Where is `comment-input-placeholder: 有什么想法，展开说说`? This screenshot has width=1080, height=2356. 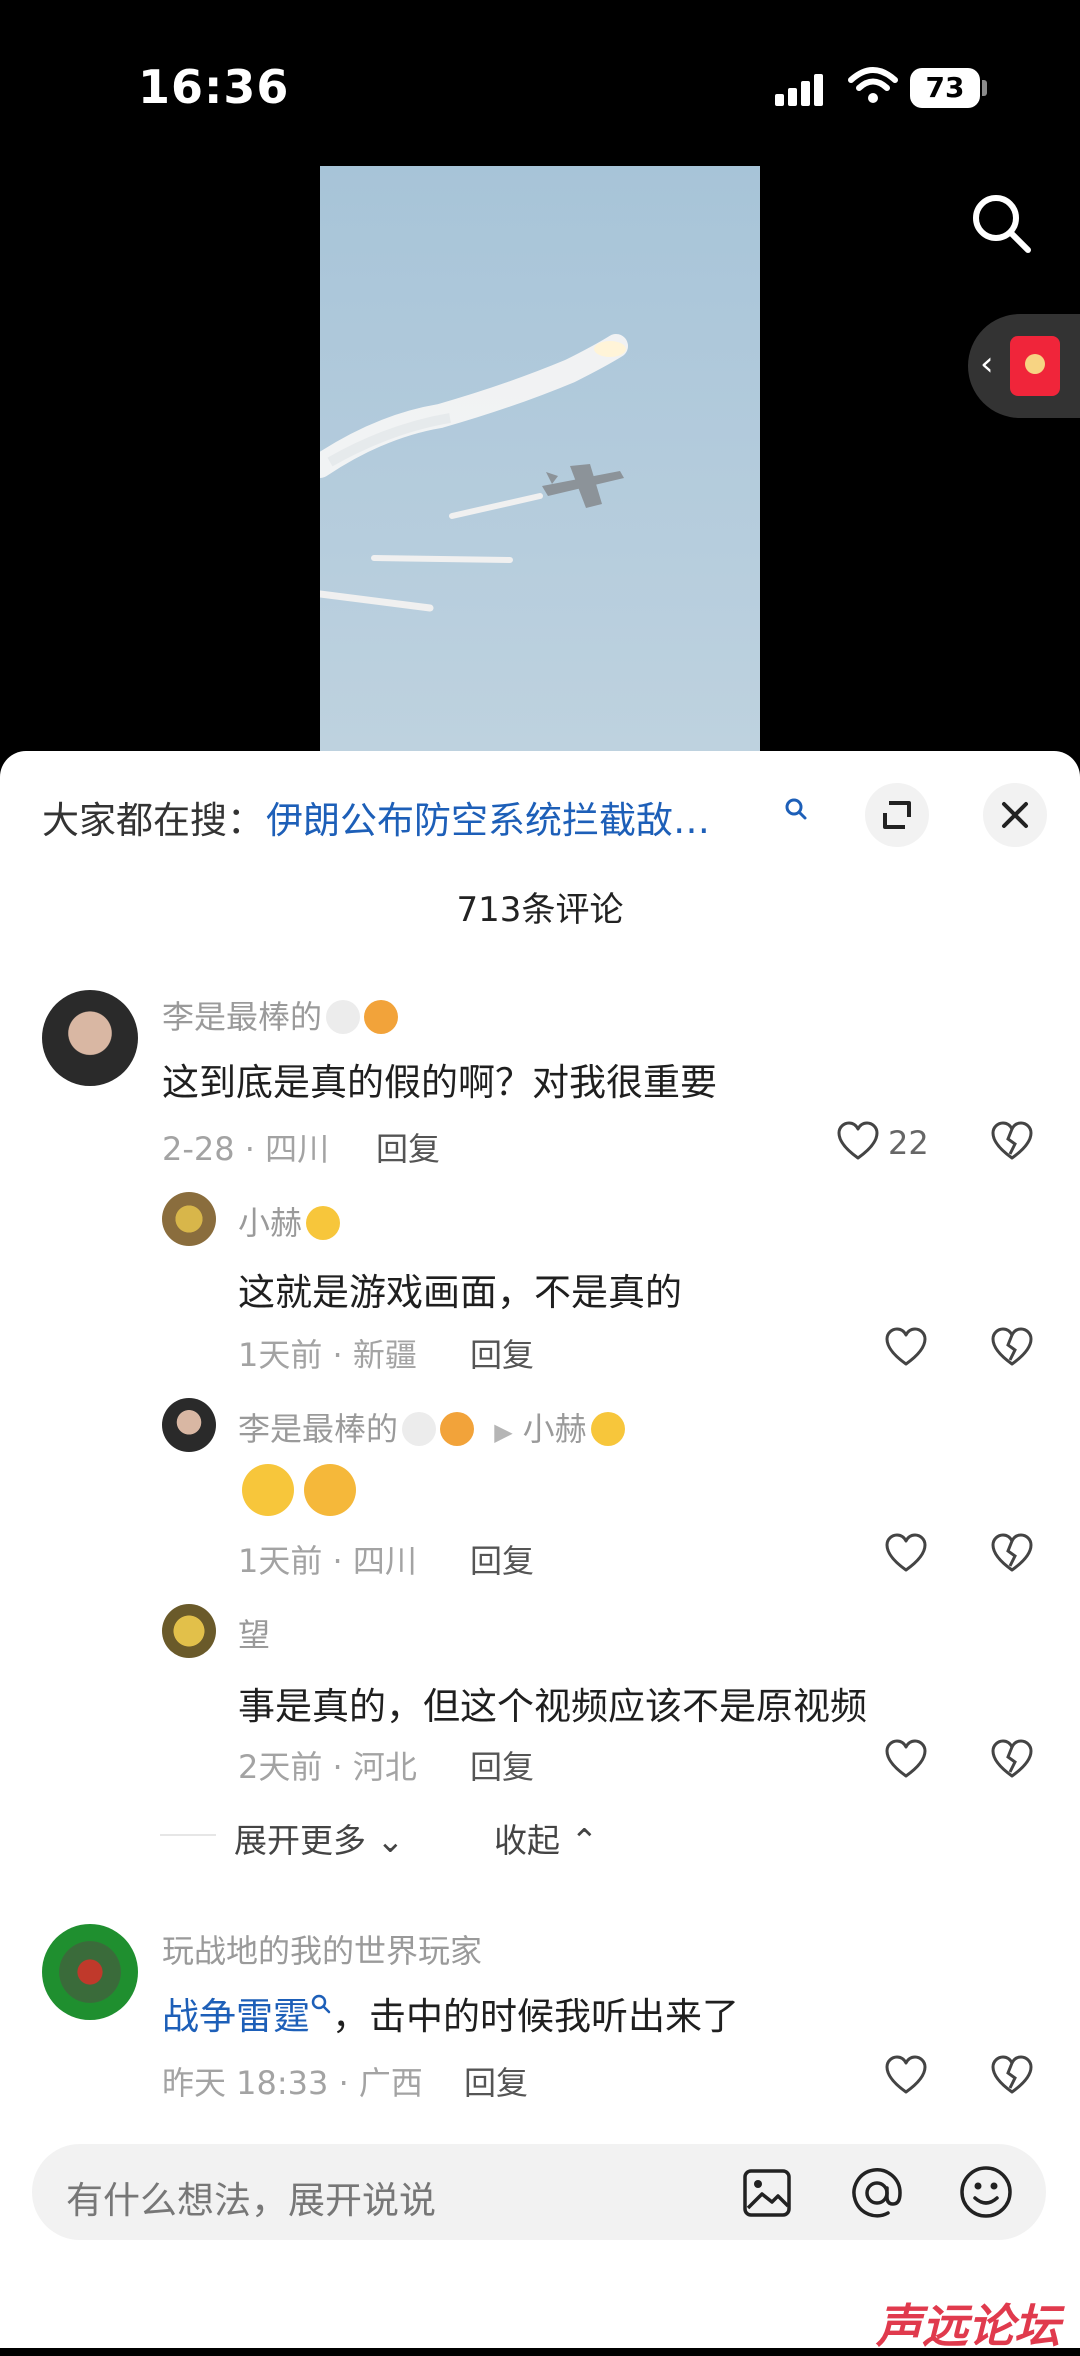
comment-input-placeholder: 有什么想法，展开说说 is located at coordinates (251, 2200).